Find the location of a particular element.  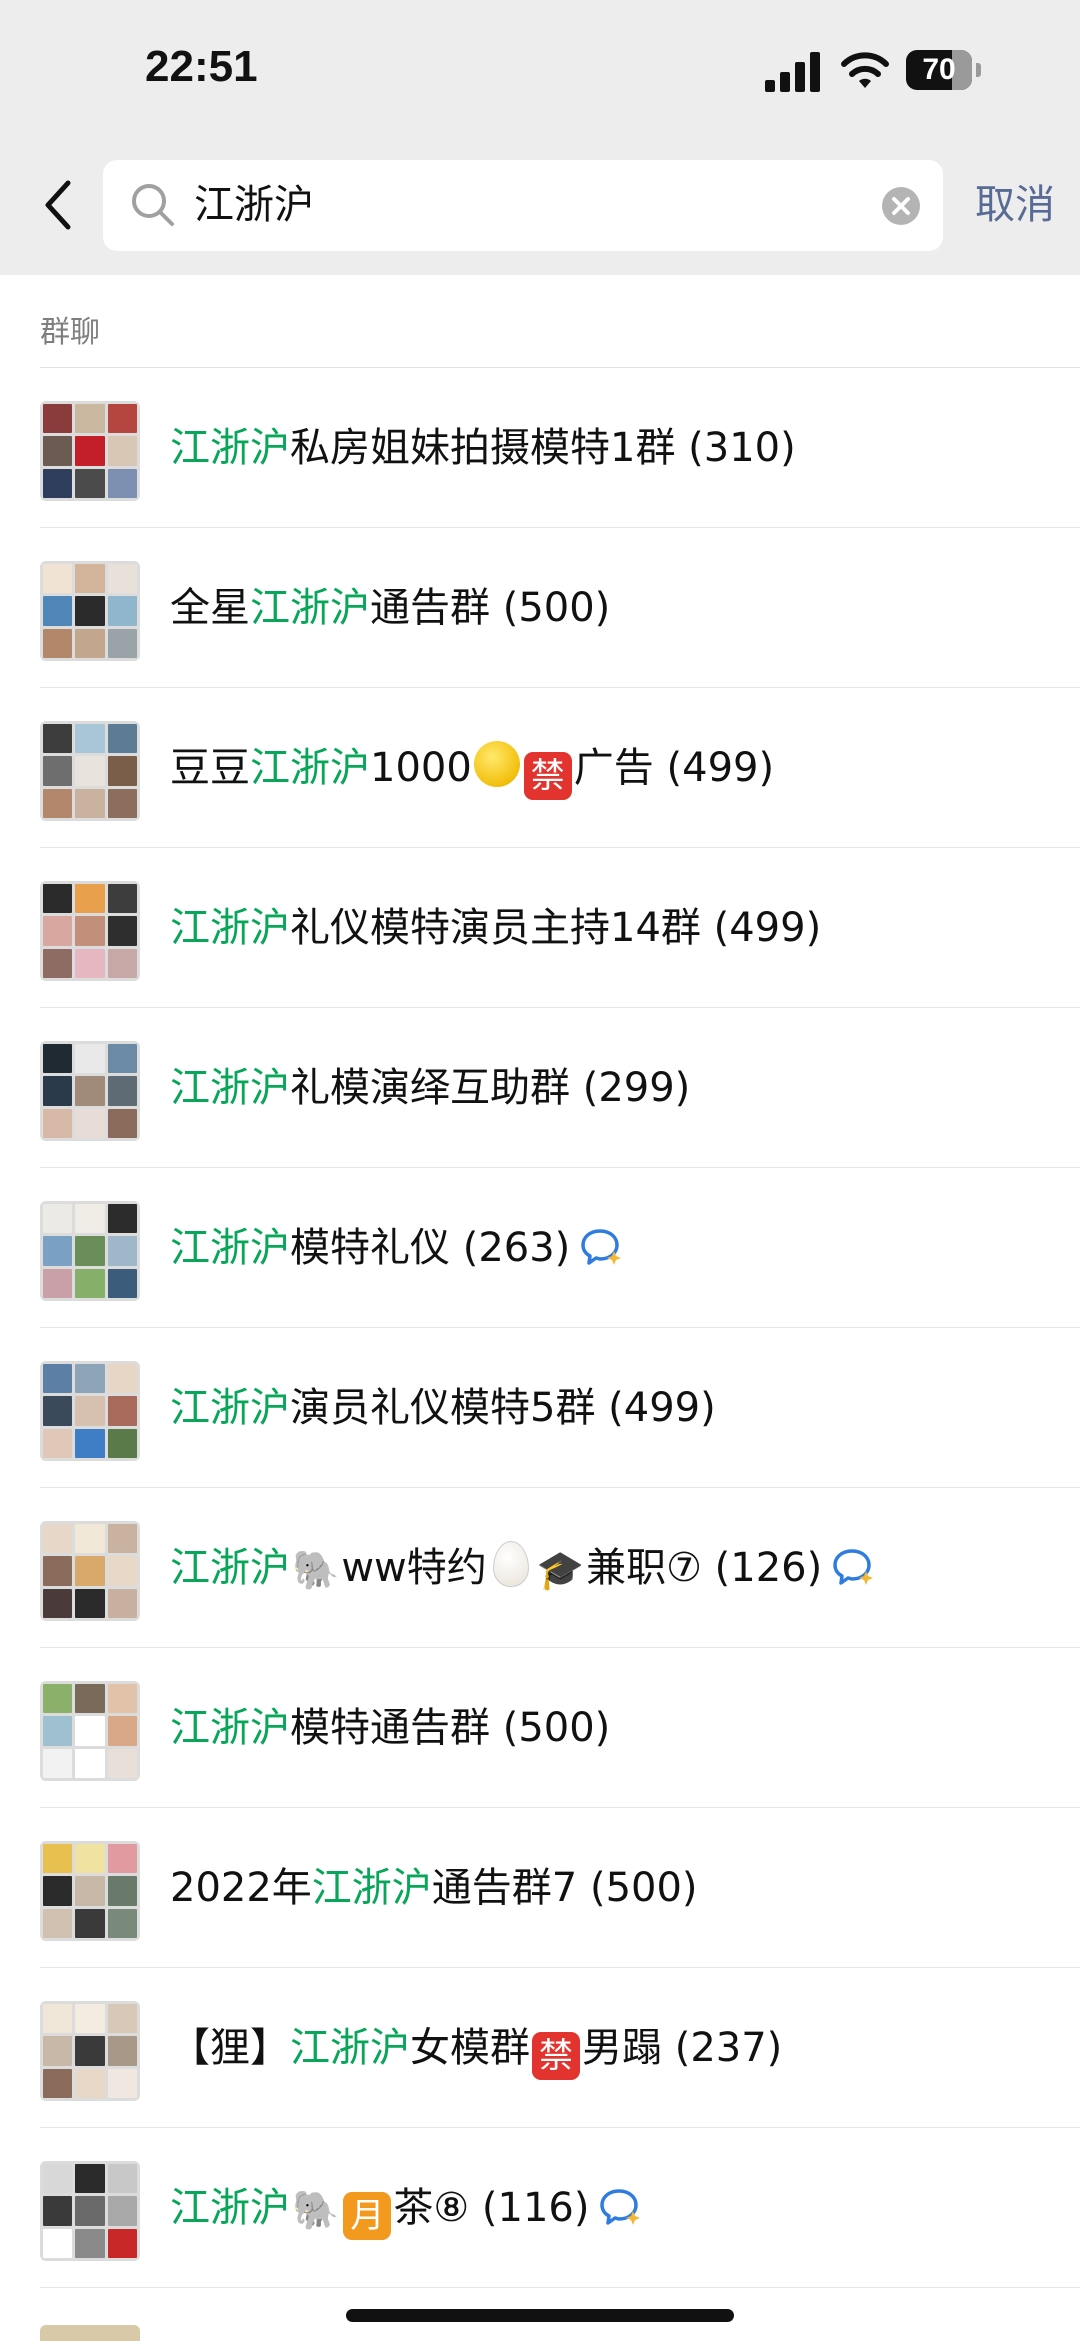

group-name: 江浙沪模特通告群 (500) is located at coordinates (390, 1728).